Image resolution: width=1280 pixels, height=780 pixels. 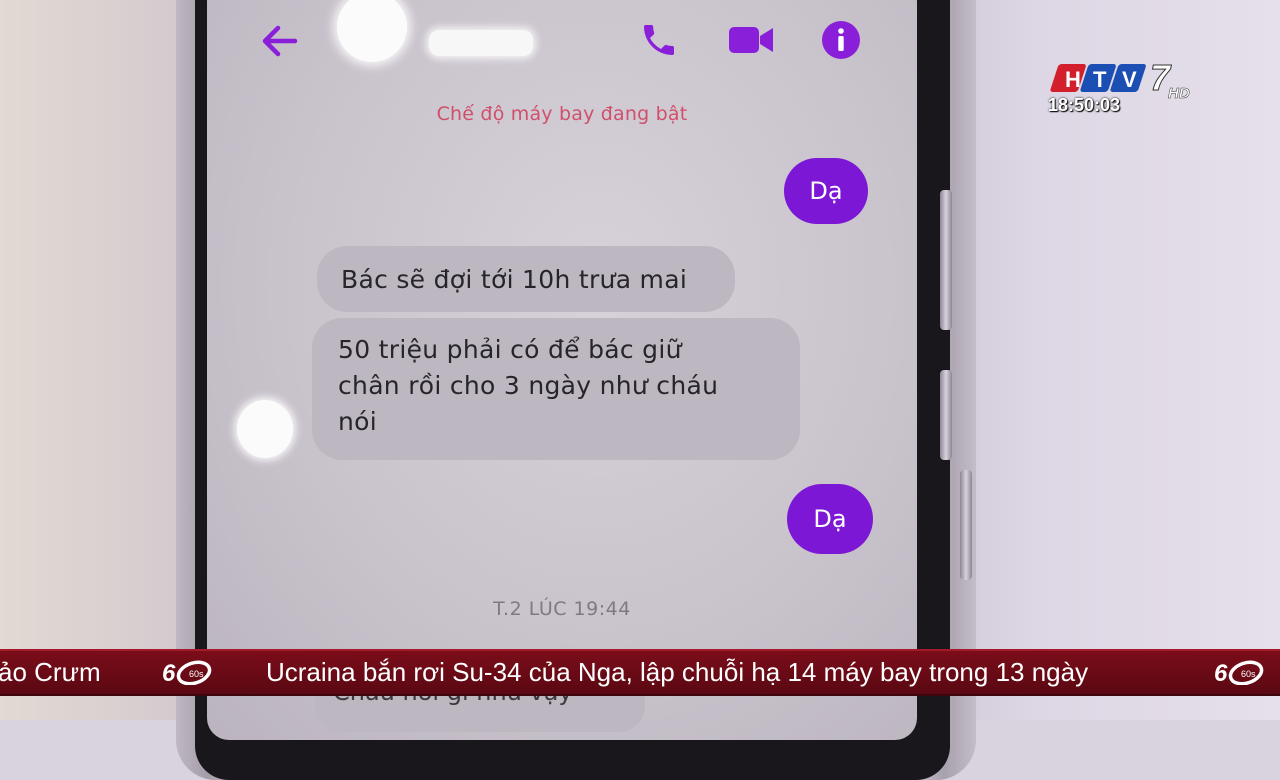 I want to click on info-icon, so click(x=841, y=40).